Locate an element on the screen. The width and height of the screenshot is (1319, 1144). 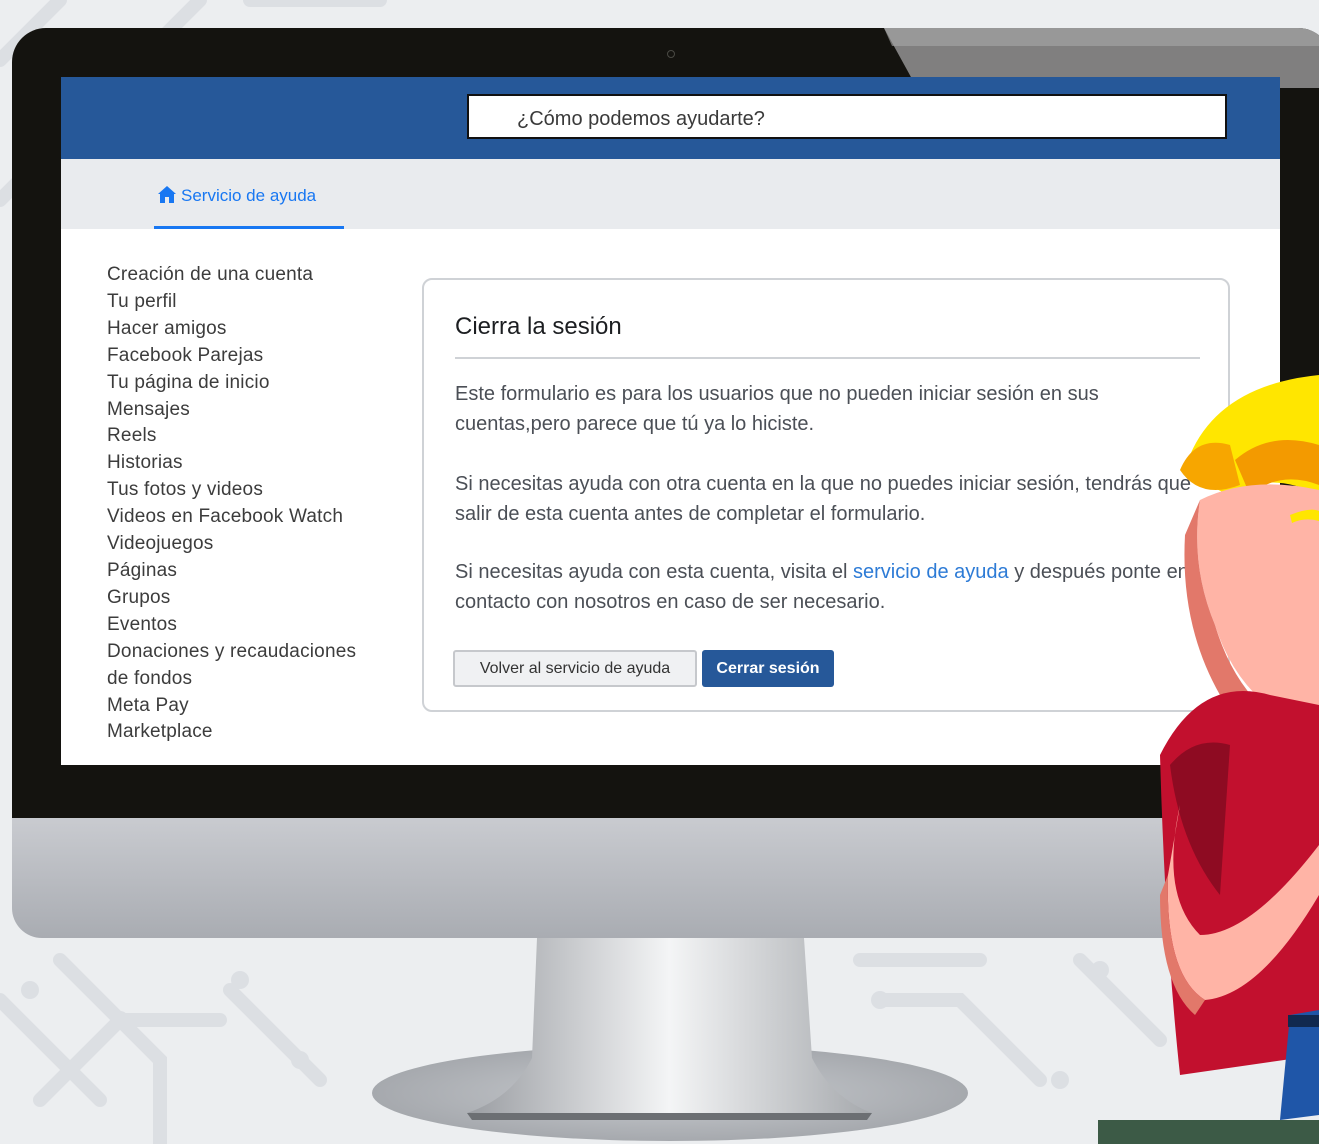
logout-button: Cerrar sesión is located at coordinates (768, 668).